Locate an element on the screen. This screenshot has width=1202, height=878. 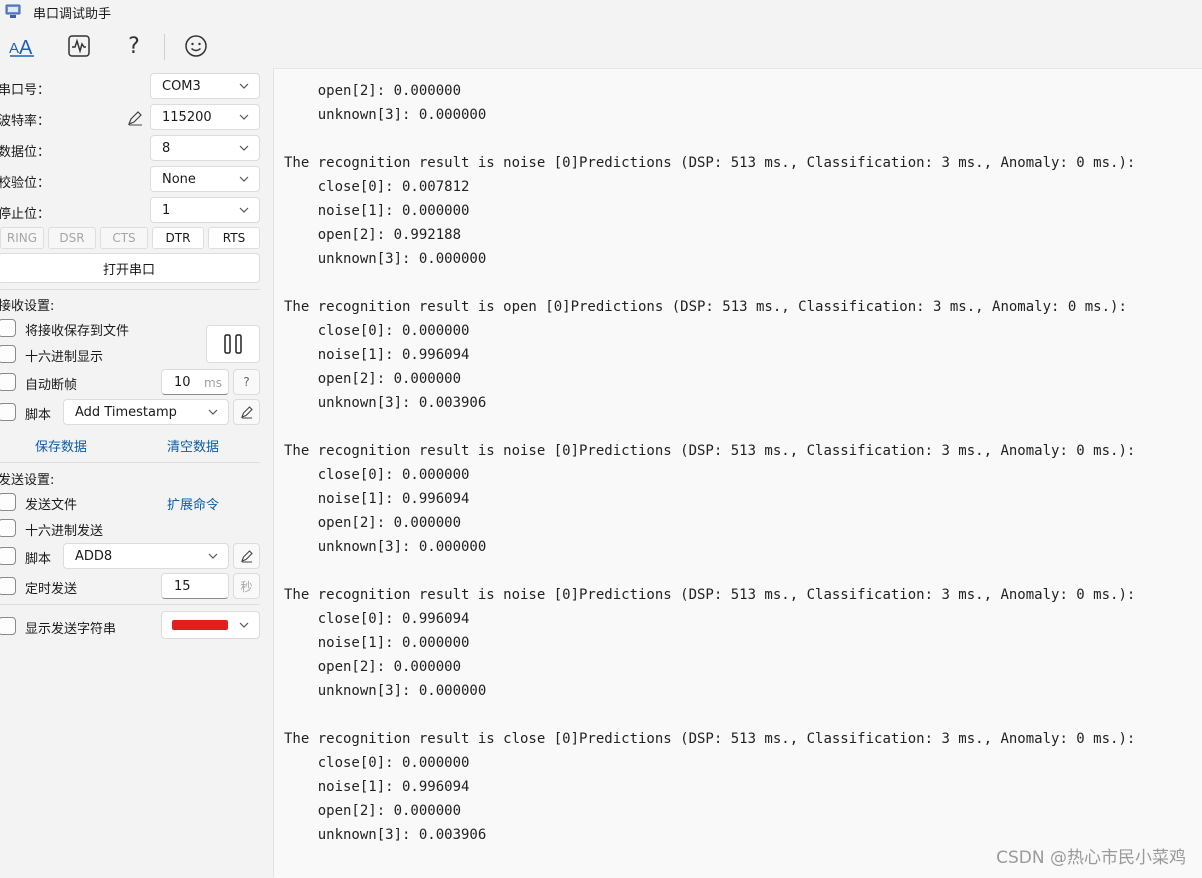
waveform-icon is located at coordinates (79, 46).